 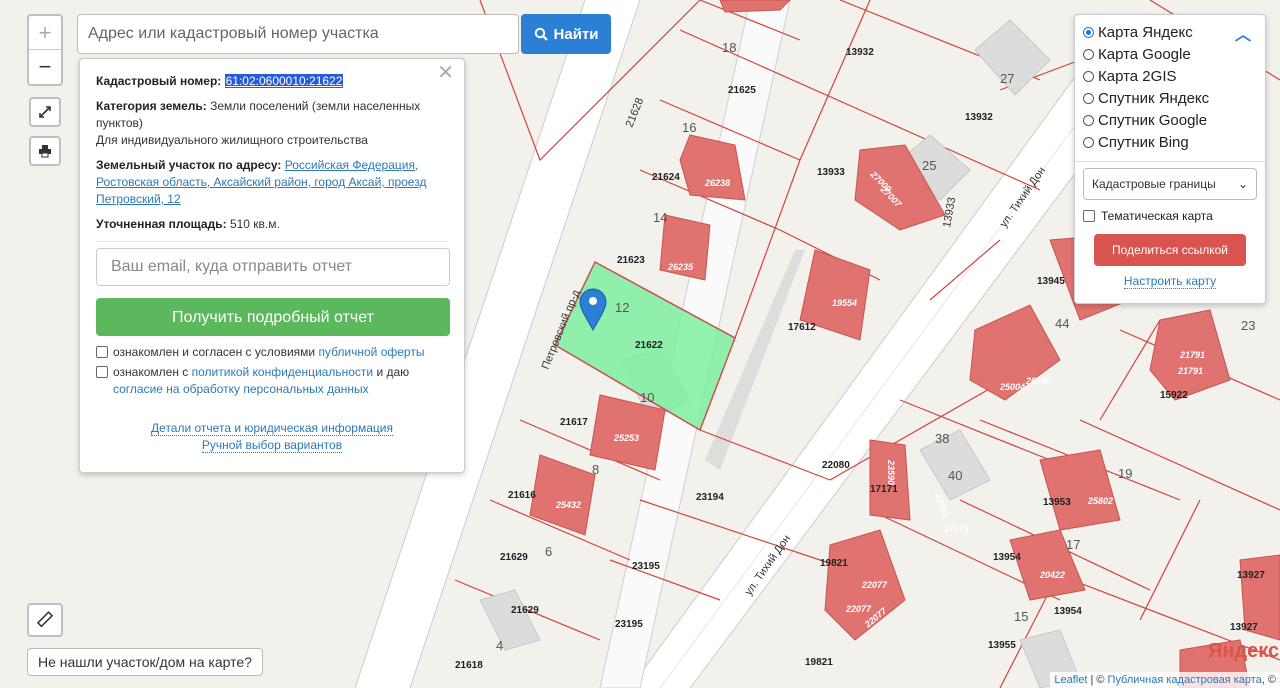 I want to click on chevron-down-icon: ⌄, so click(x=1242, y=184).